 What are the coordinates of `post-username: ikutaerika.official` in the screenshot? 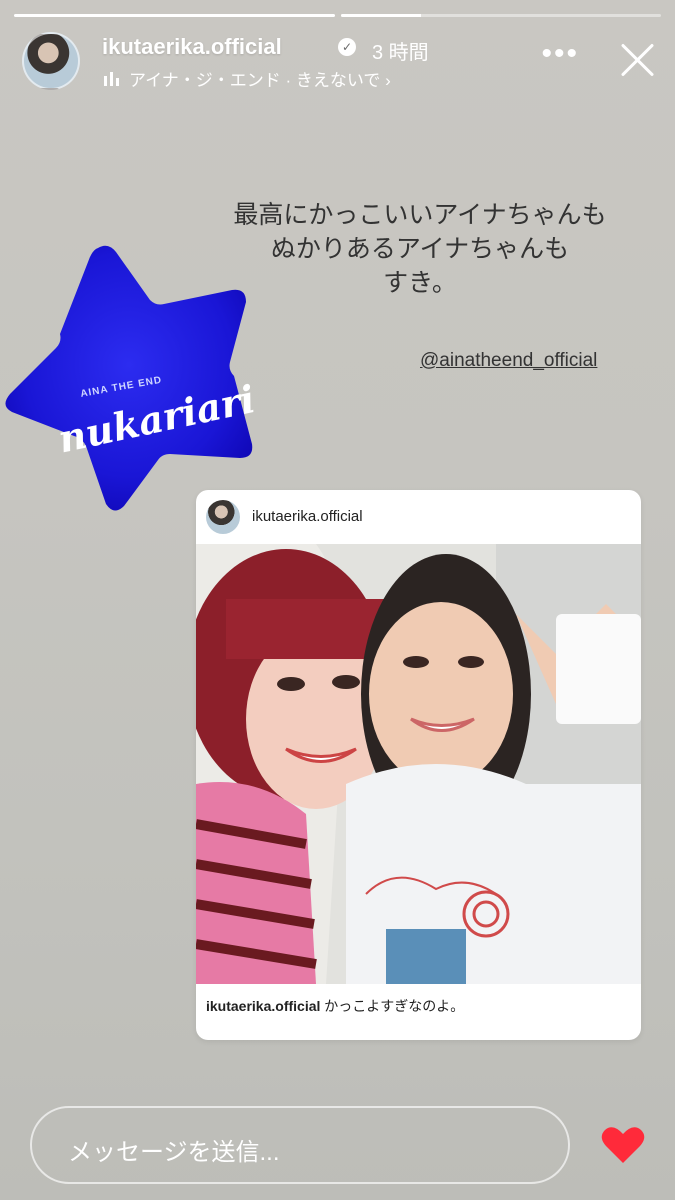 It's located at (307, 516).